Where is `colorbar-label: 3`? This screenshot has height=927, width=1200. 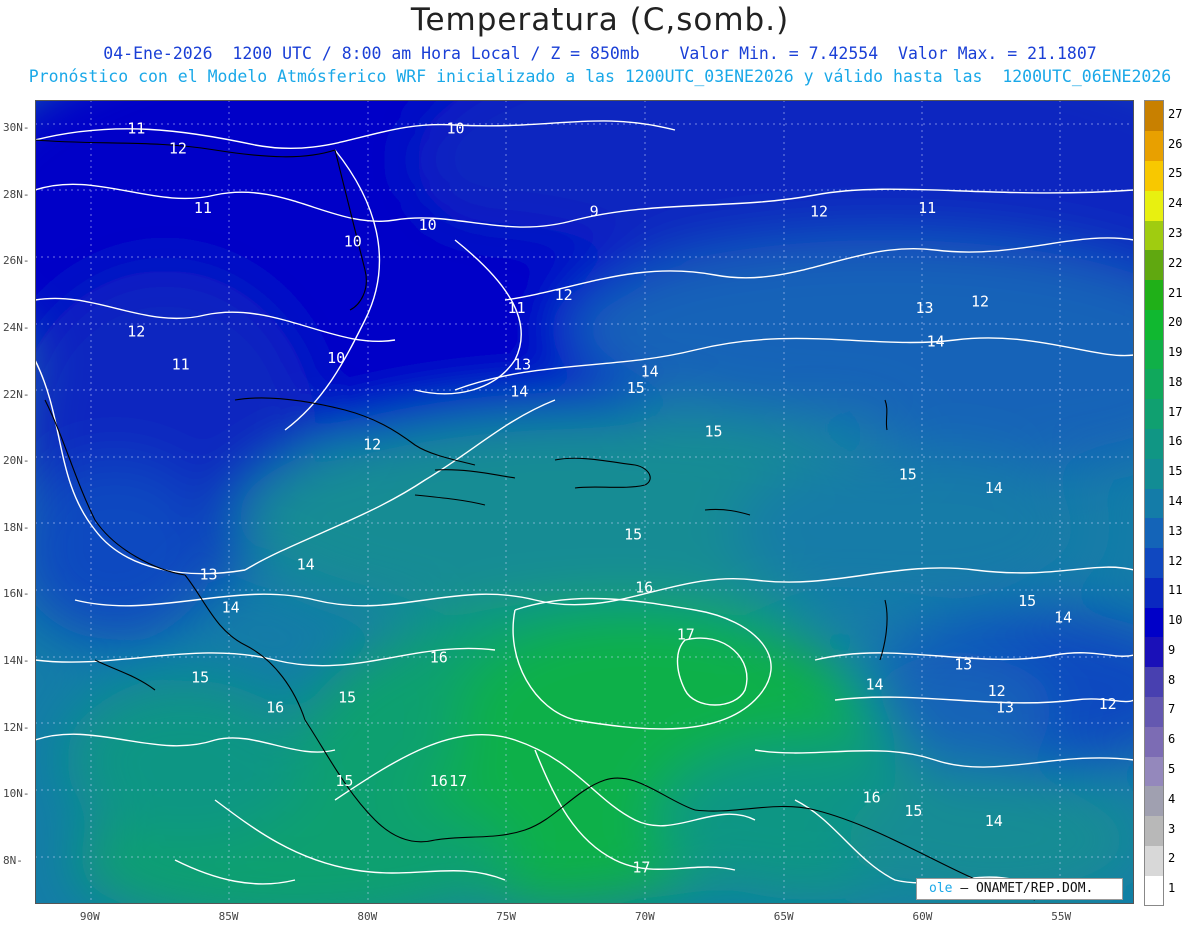 colorbar-label: 3 is located at coordinates (1172, 828).